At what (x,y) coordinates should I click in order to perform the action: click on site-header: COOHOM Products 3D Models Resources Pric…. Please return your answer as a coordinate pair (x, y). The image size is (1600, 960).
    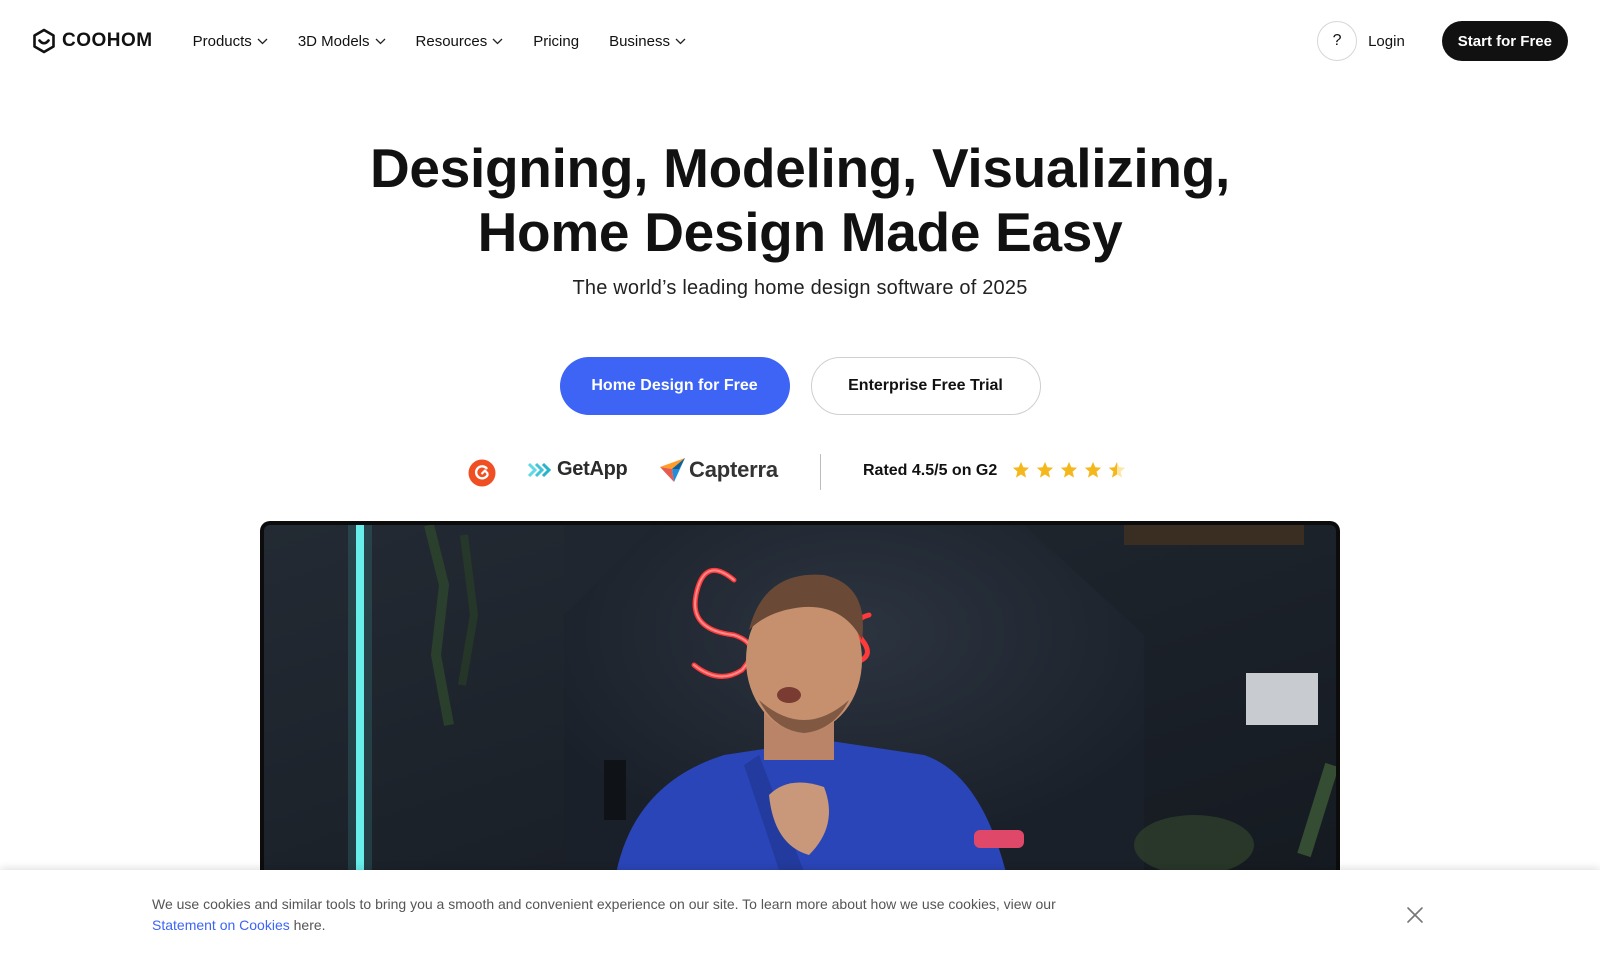
    Looking at the image, I should click on (800, 41).